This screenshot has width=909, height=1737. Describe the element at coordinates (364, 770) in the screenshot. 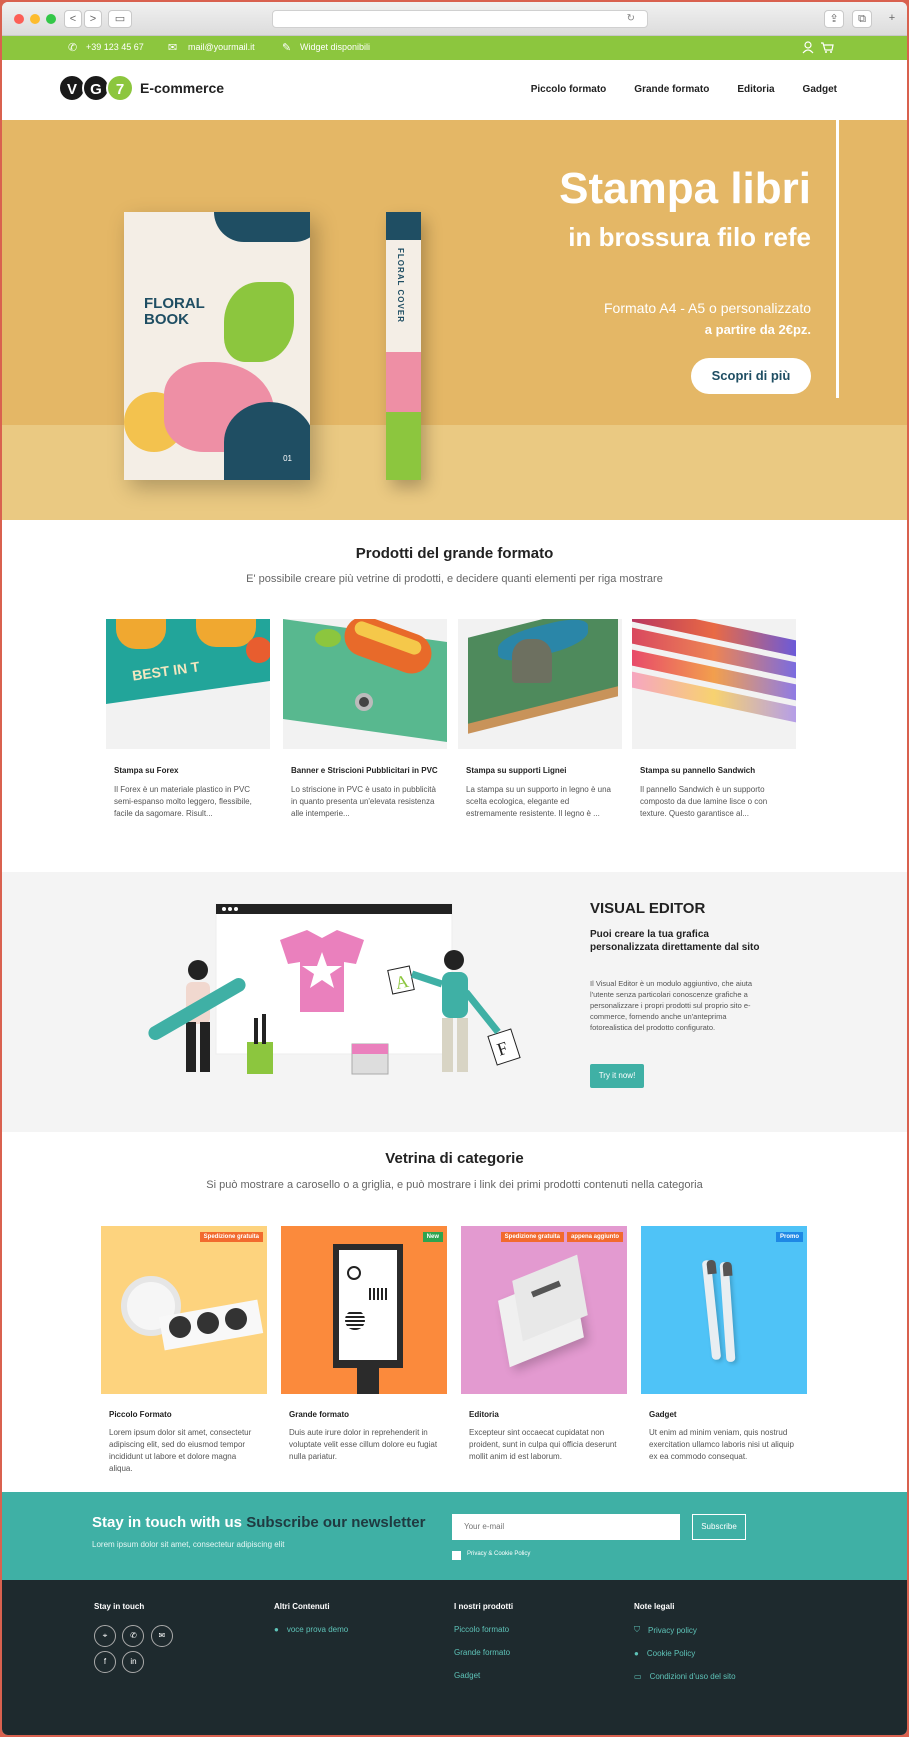

I see `product-name: Banner e Striscioni Pubblicitari in PVC` at that location.